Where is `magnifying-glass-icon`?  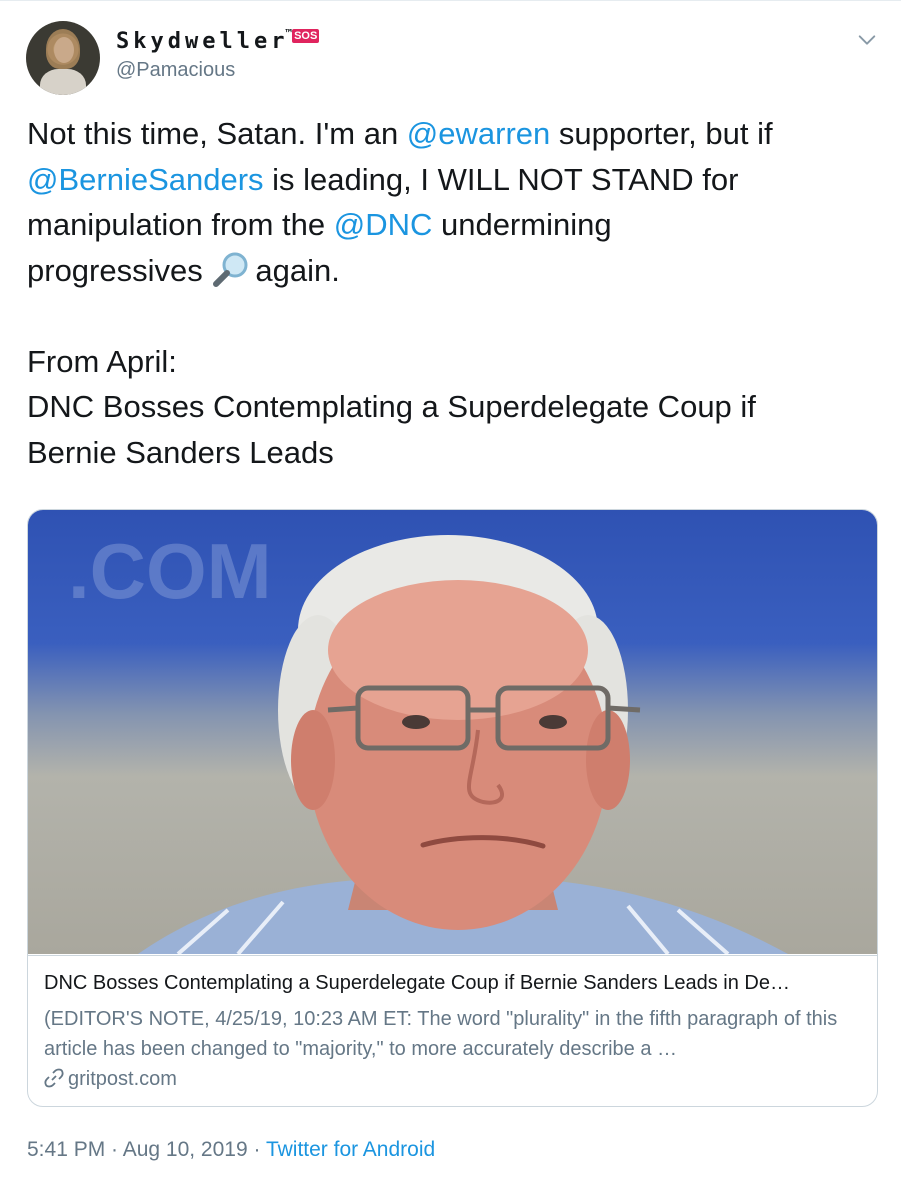
magnifying-glass-icon is located at coordinates (230, 269).